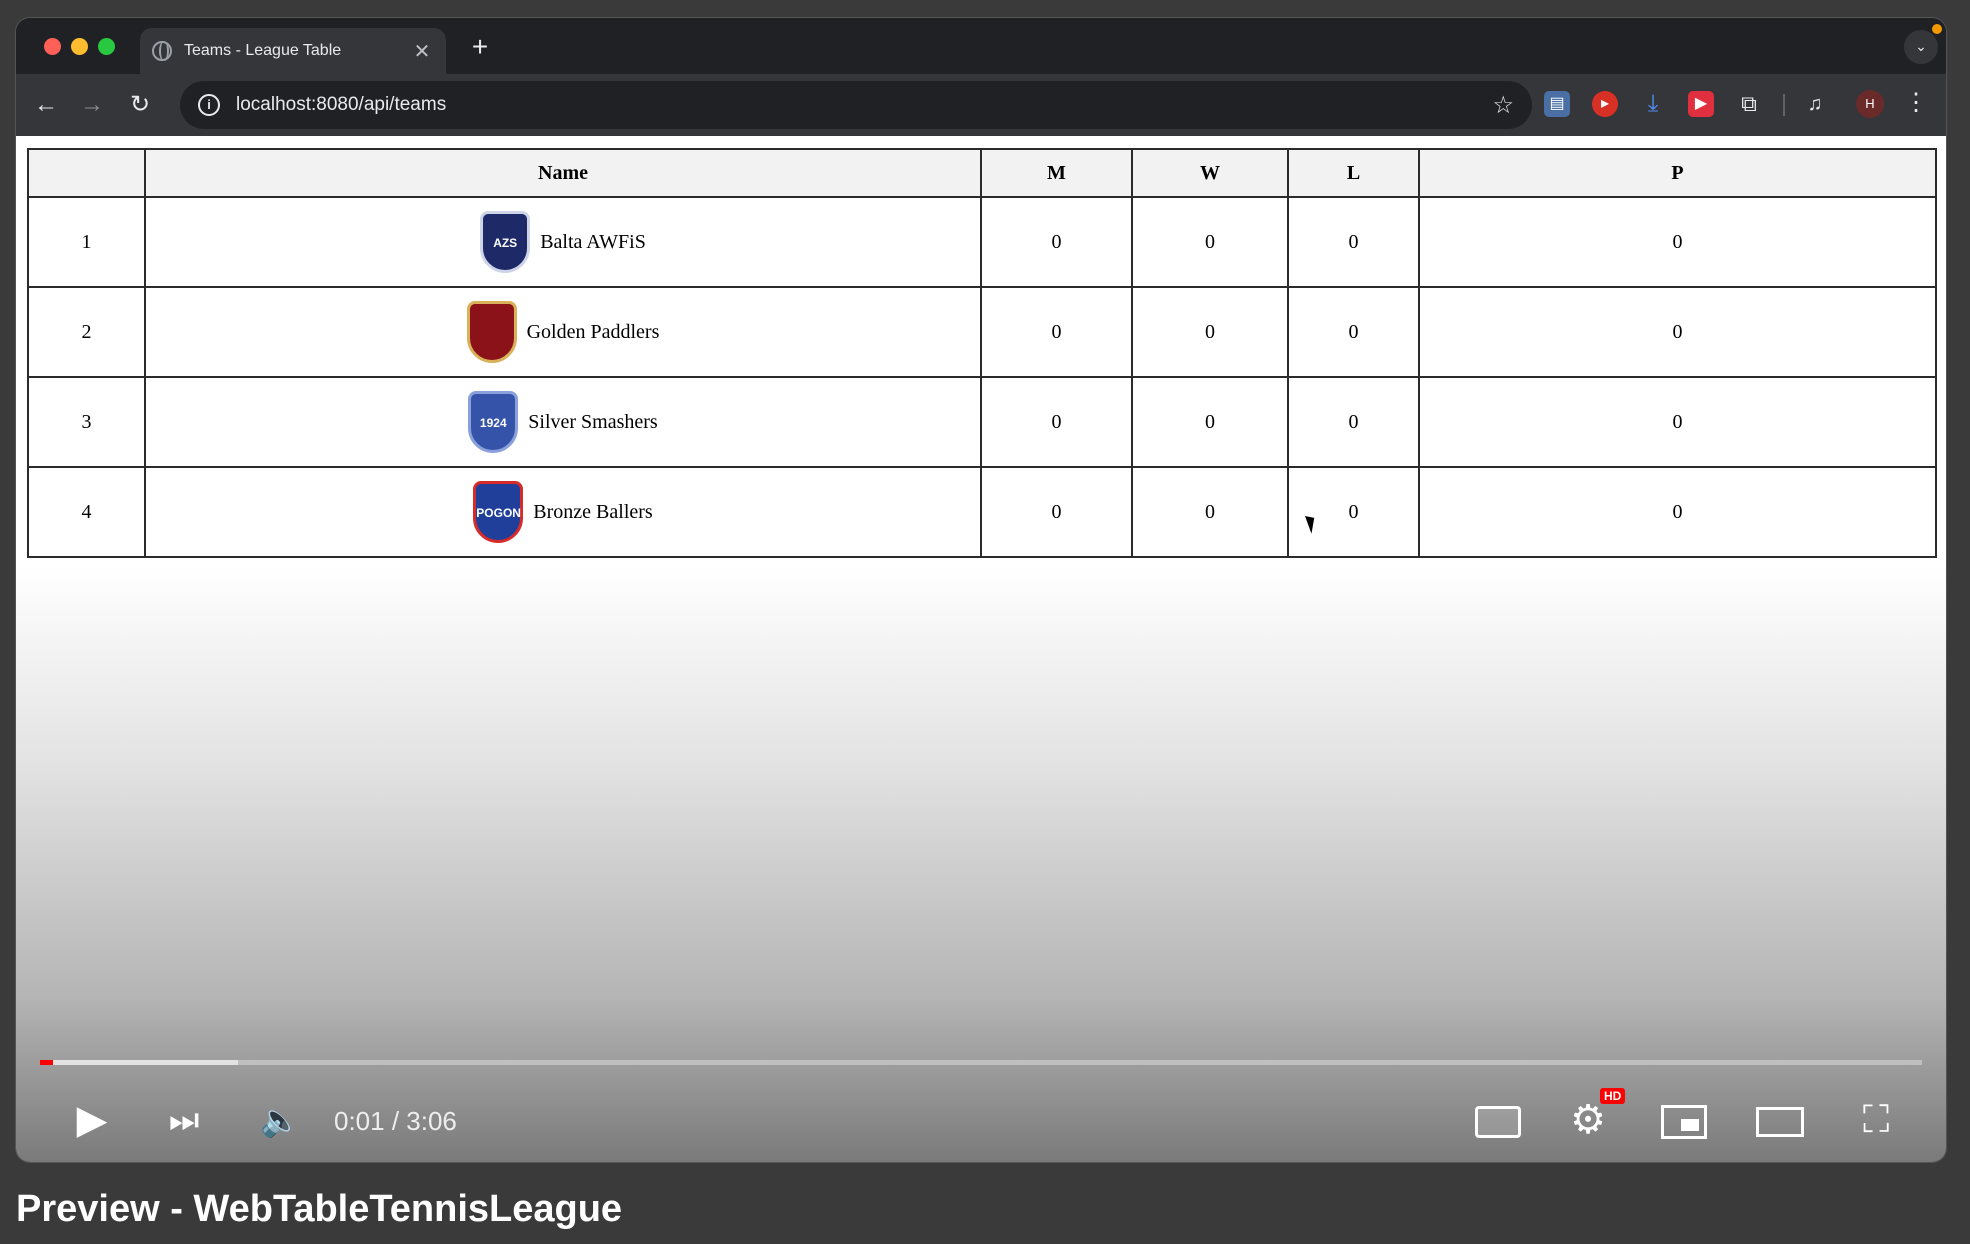 The image size is (1970, 1244). What do you see at coordinates (981, 1062) in the screenshot?
I see `progress-bar` at bounding box center [981, 1062].